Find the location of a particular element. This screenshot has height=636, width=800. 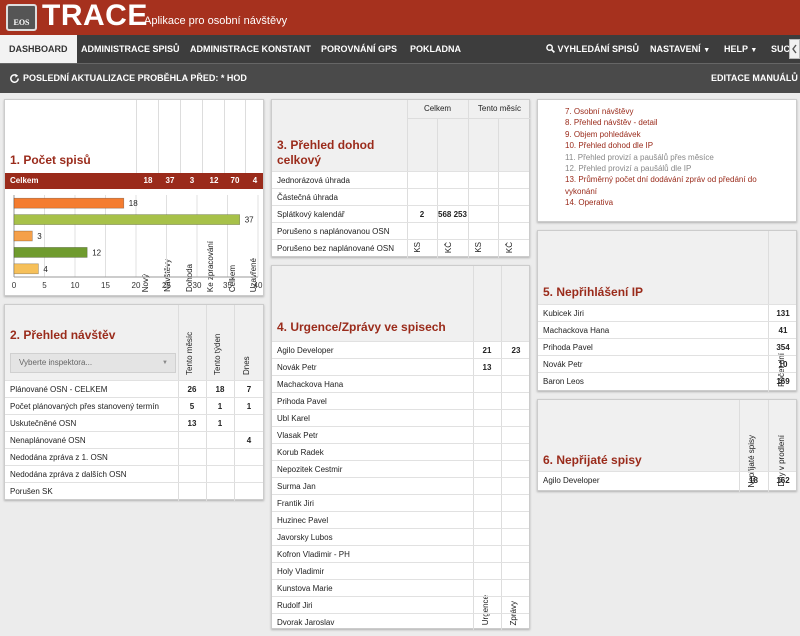

cell-value: 131 is located at coordinates (783, 313).